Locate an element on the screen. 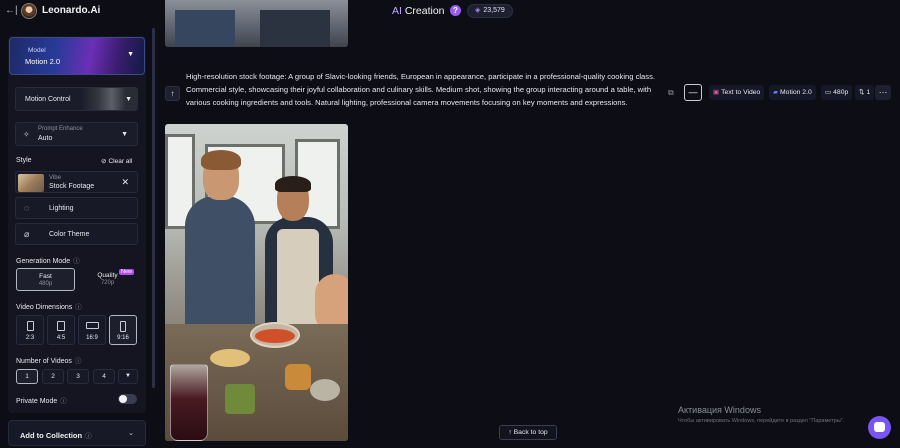  model-value: Motion 2.0 is located at coordinates (43, 61).